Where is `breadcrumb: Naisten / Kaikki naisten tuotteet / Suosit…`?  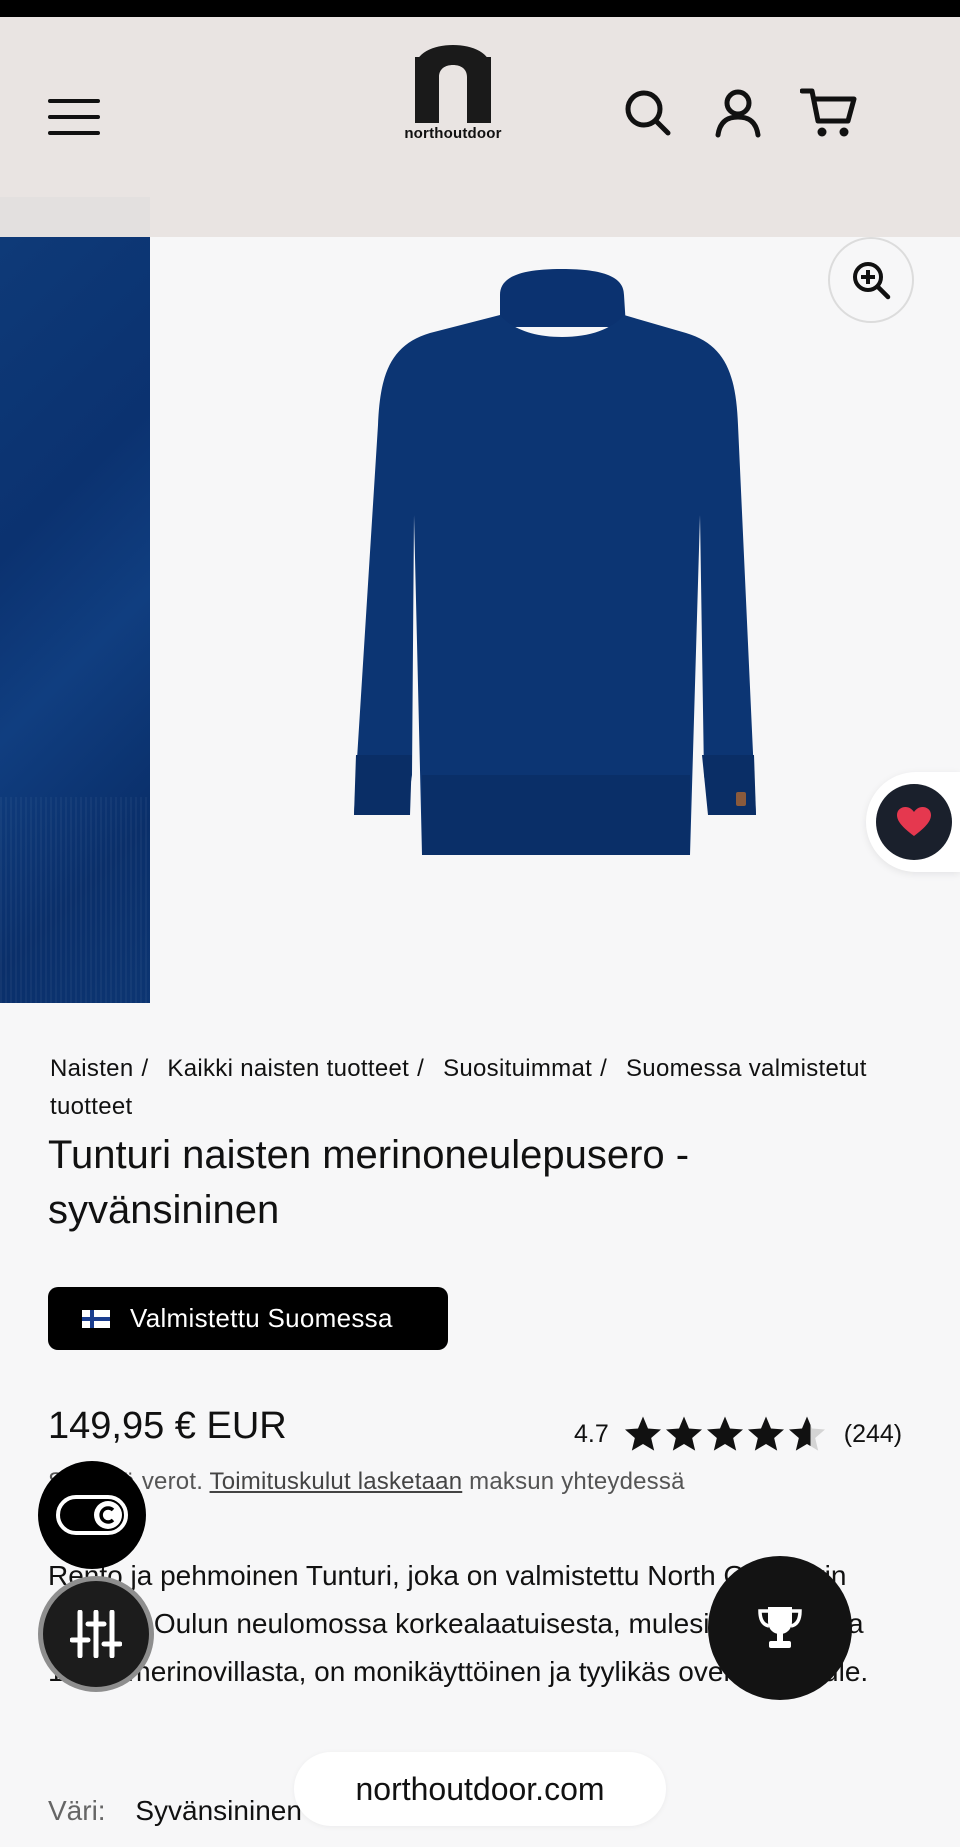 breadcrumb: Naisten / Kaikki naisten tuotteet / Suosit… is located at coordinates (465, 1088).